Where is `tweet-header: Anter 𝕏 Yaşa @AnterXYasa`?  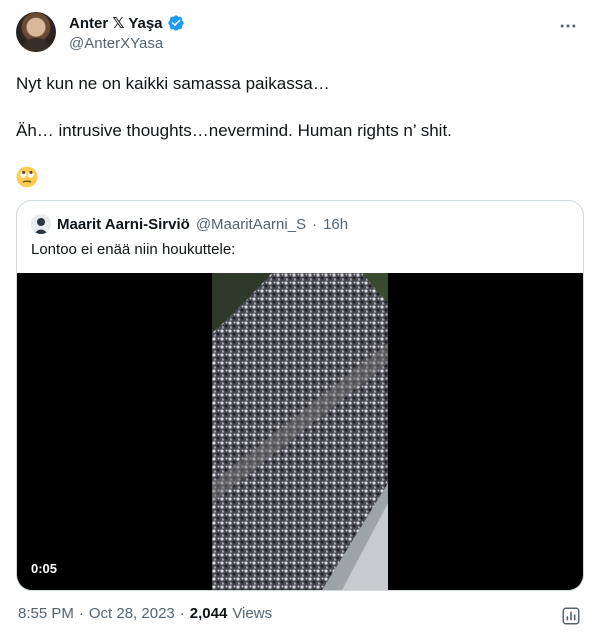
tweet-header: Anter 𝕏 Yaşa @AnterXYasa is located at coordinates (300, 34).